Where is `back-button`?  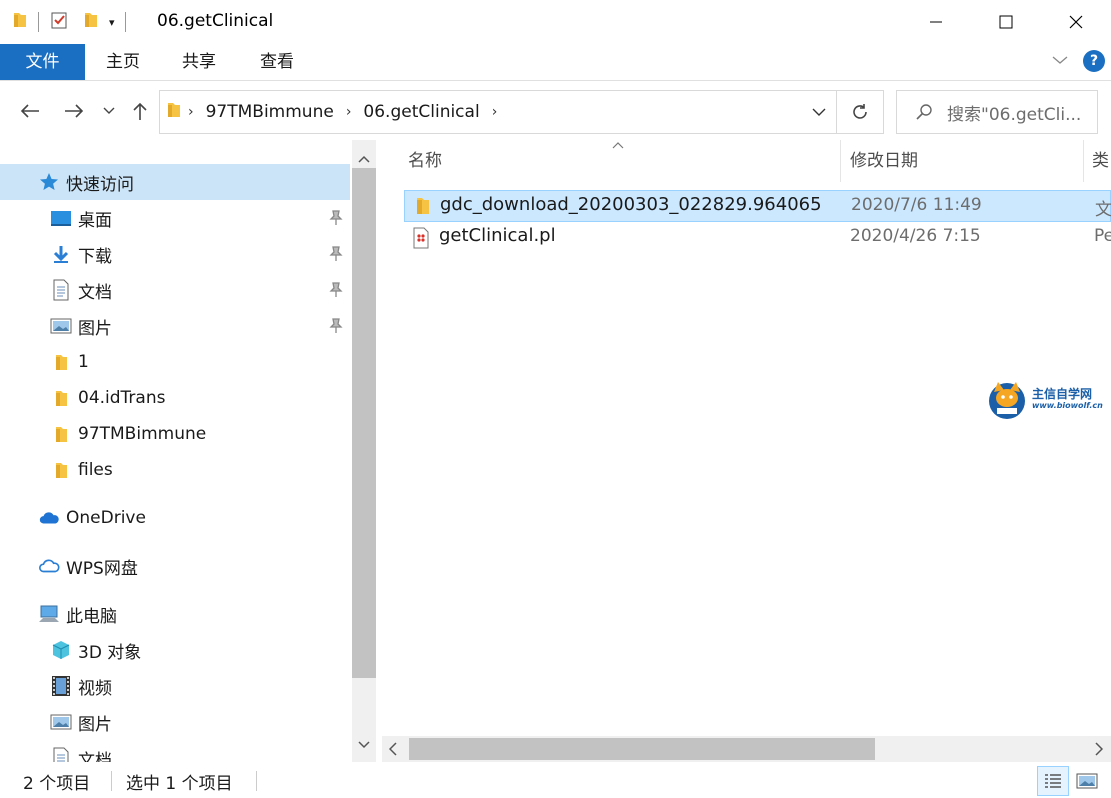 back-button is located at coordinates (30, 111).